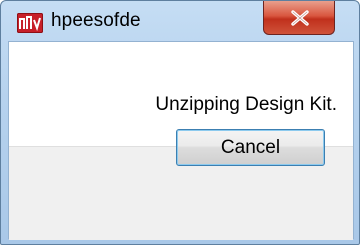  Describe the element at coordinates (250, 147) in the screenshot. I see `cancel-button: Cancel` at that location.